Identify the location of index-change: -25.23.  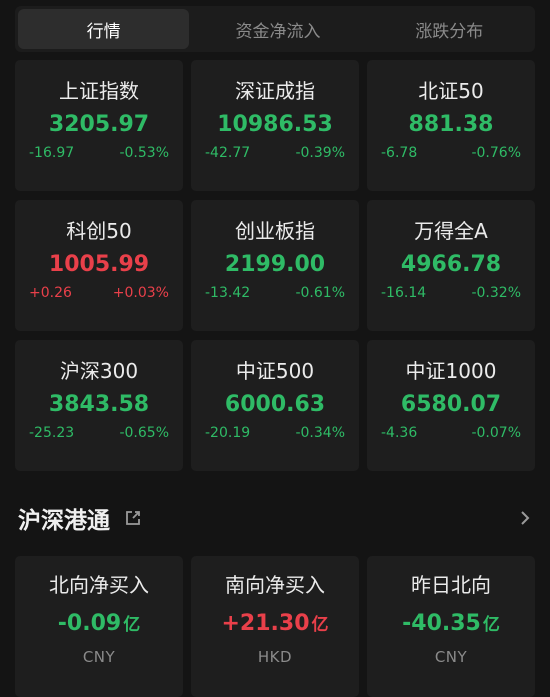
(52, 433).